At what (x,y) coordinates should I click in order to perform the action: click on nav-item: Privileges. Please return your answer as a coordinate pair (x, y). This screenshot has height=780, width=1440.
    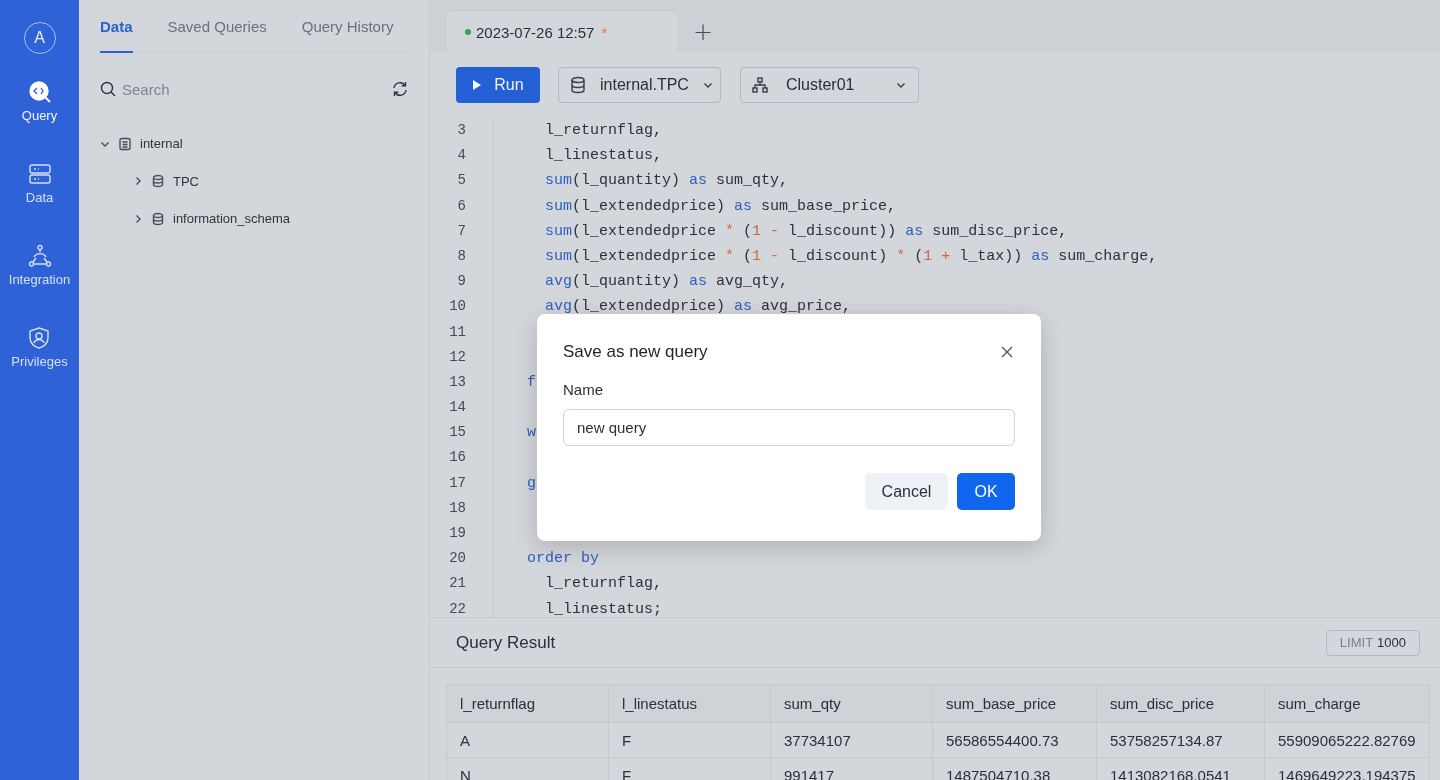
    Looking at the image, I should click on (39, 367).